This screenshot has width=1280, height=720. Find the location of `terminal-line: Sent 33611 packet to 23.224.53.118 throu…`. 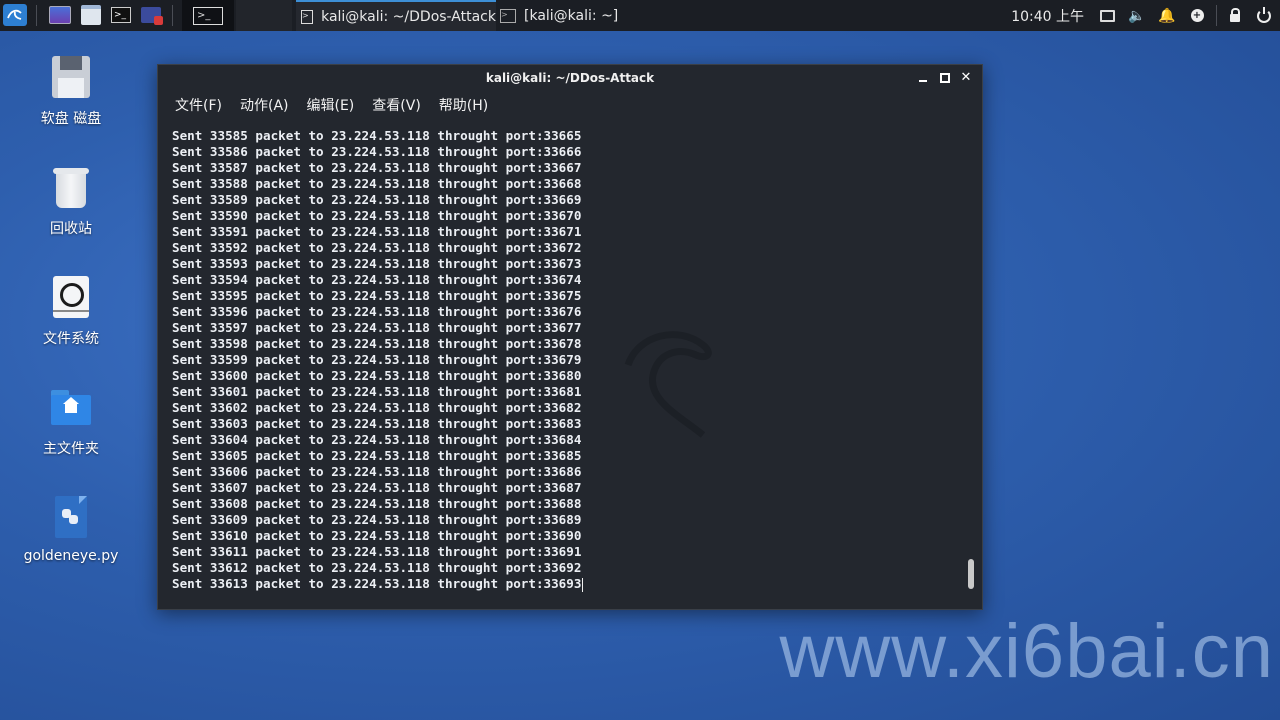

terminal-line: Sent 33611 packet to 23.224.53.118 throu… is located at coordinates (377, 551).